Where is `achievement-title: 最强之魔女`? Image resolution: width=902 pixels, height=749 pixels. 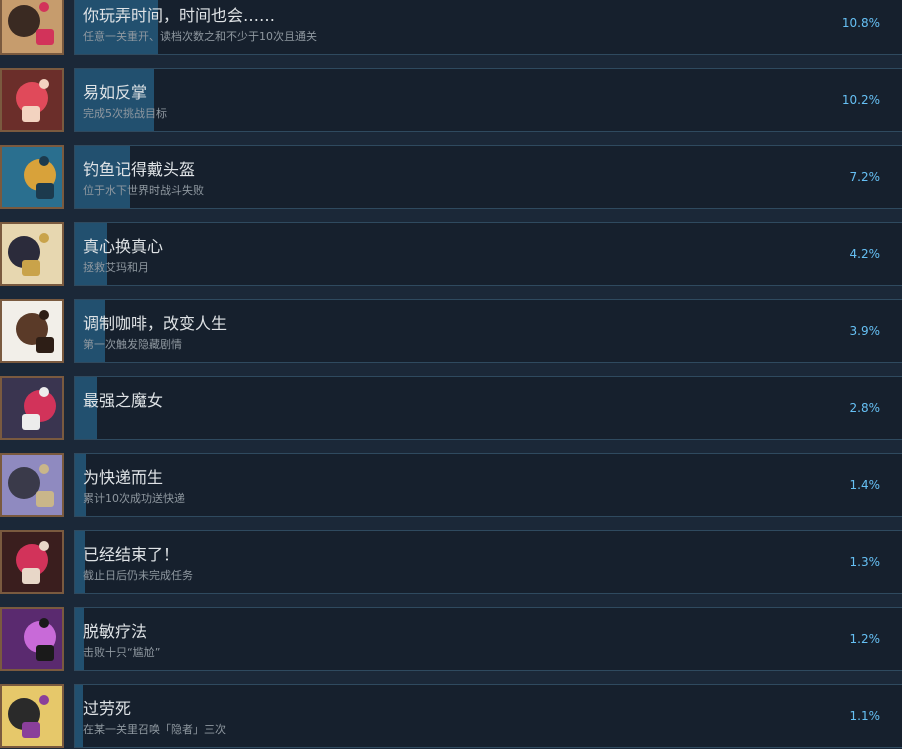 achievement-title: 最强之魔女 is located at coordinates (123, 400).